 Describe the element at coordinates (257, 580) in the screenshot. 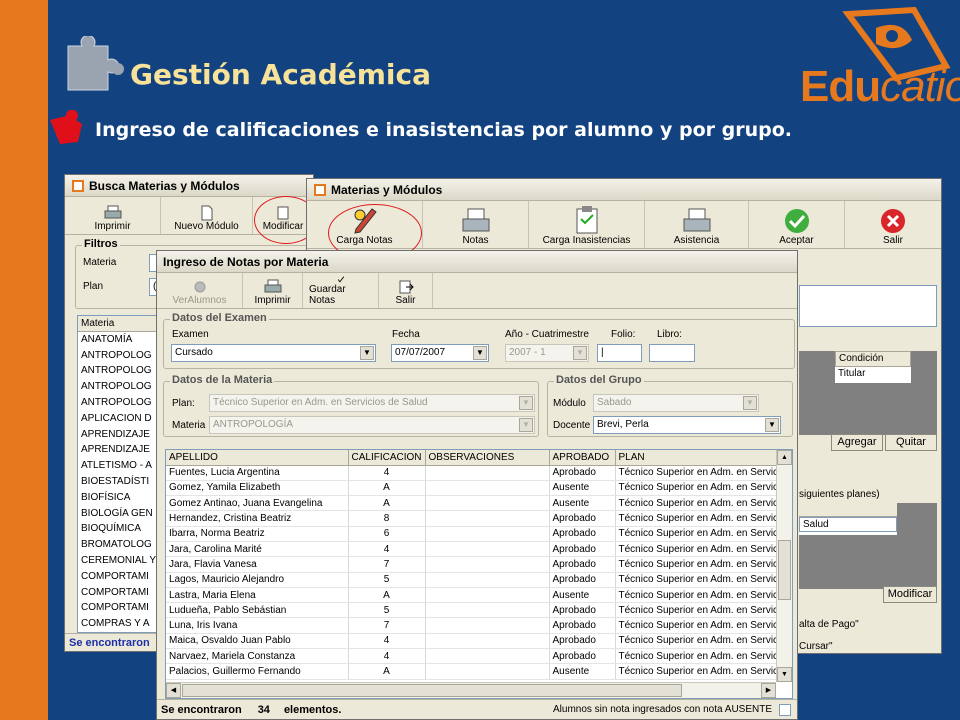

I see `table-cell: Lagos, Mauricio Alejandro` at that location.